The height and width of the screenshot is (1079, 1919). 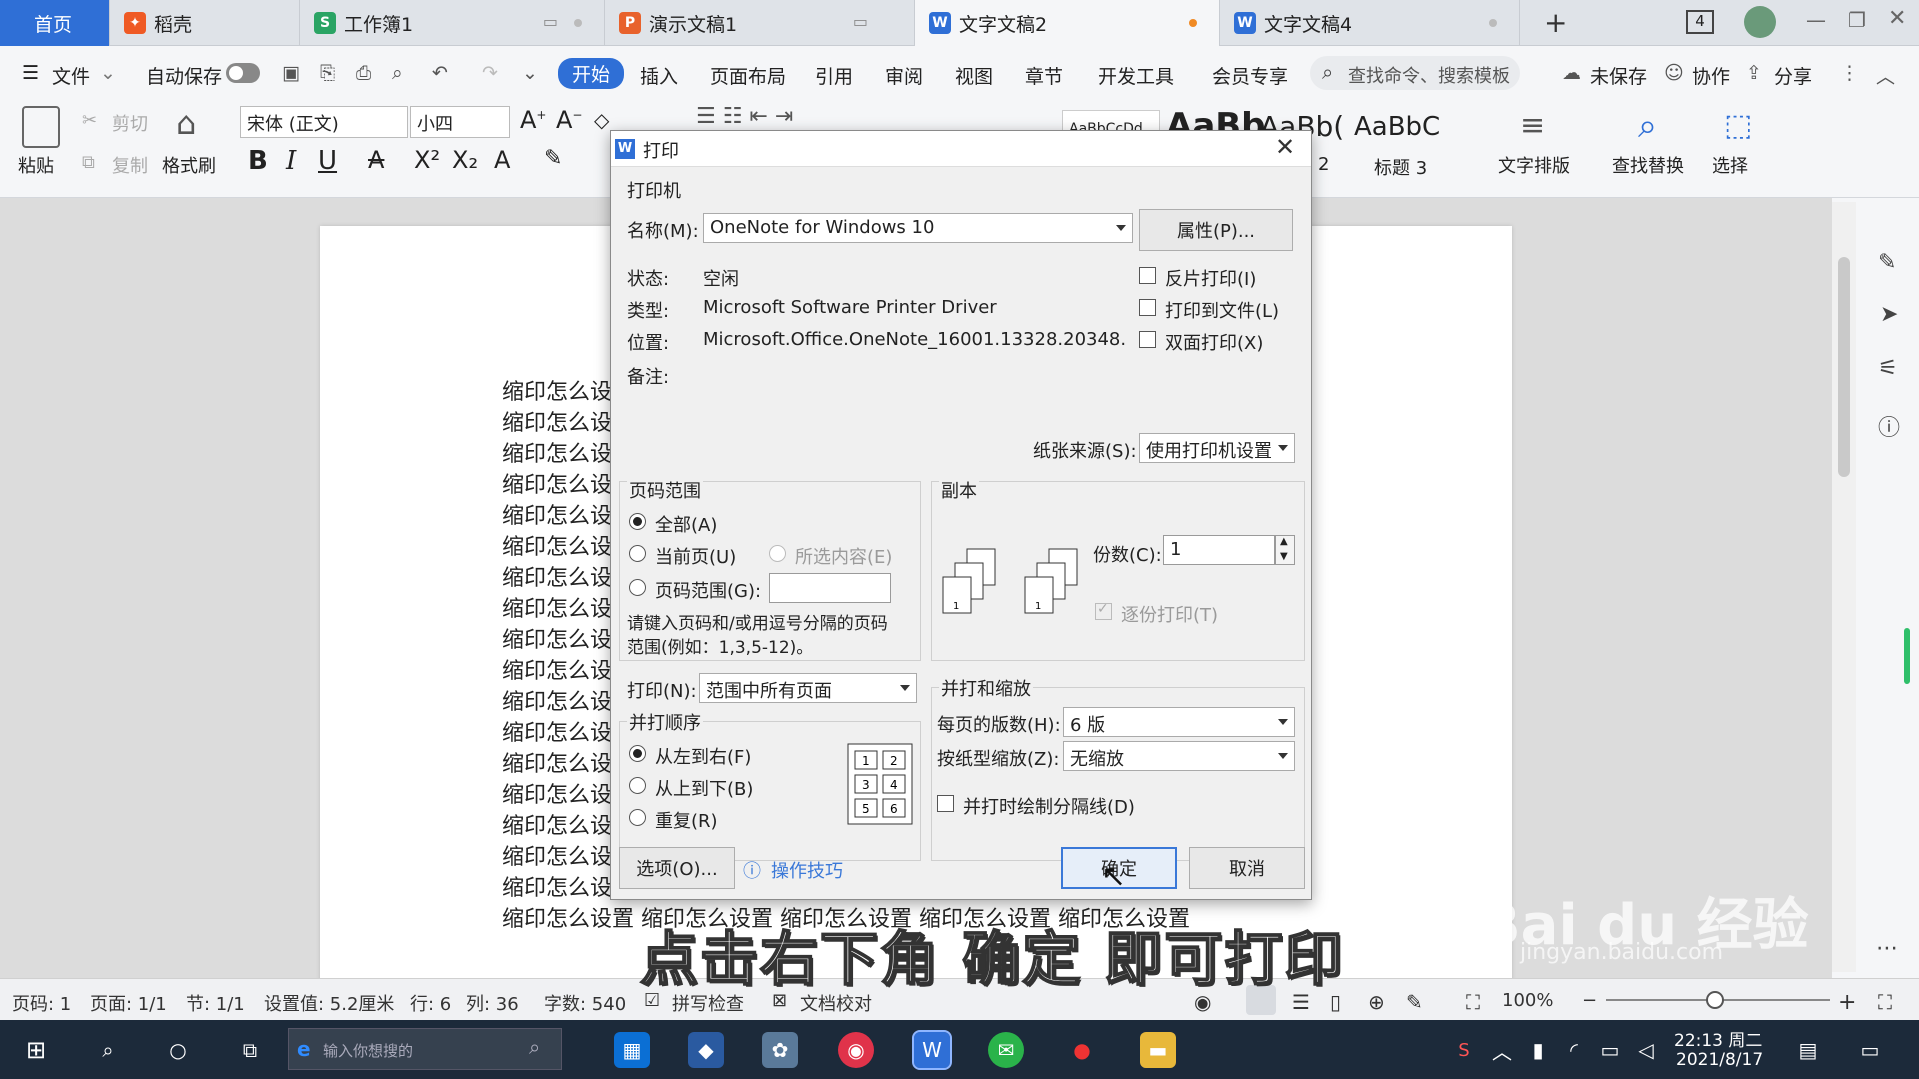 What do you see at coordinates (1844, 587) in the screenshot?
I see `vertical-scrollbar` at bounding box center [1844, 587].